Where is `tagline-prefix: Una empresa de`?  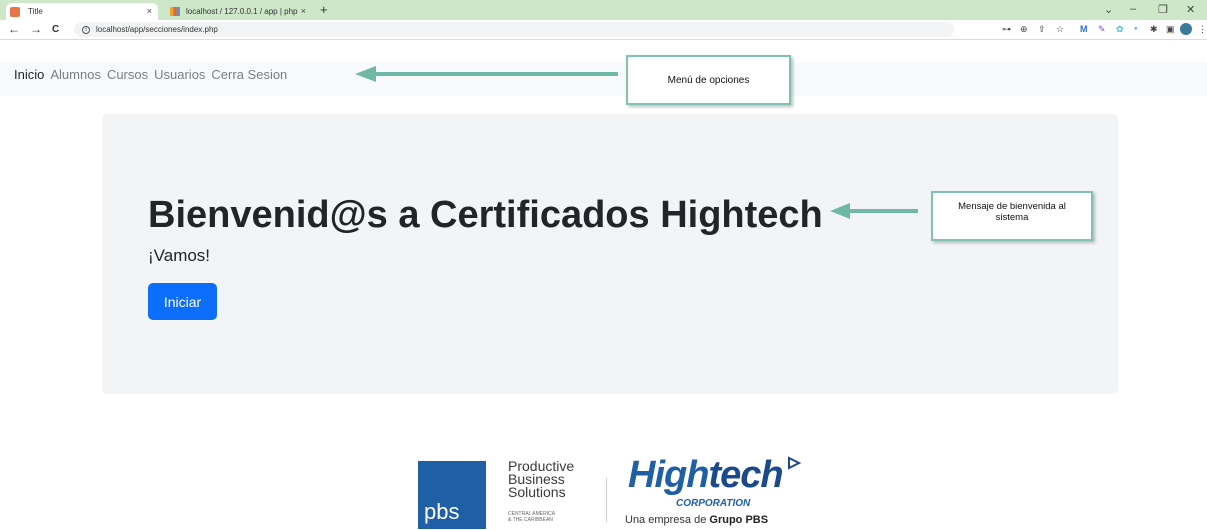
tagline-prefix: Una empresa de is located at coordinates (667, 520).